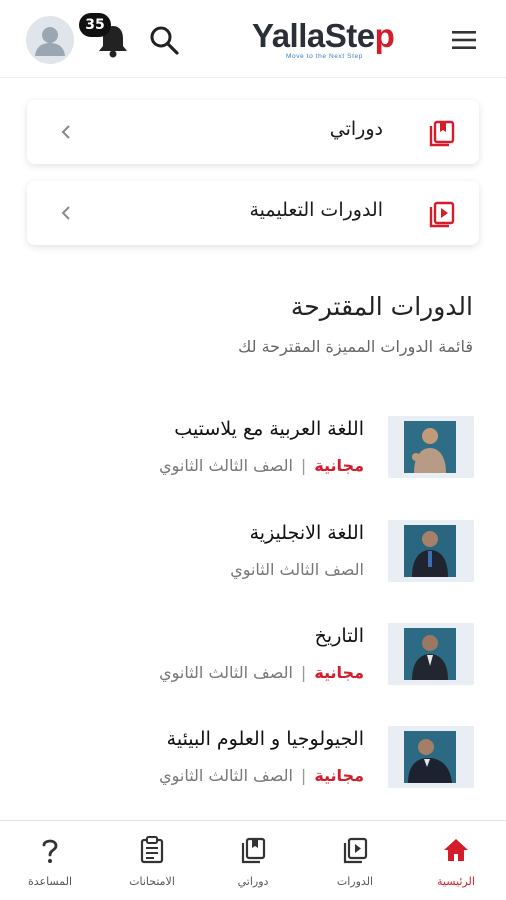 This screenshot has height=900, width=506. I want to click on course-title: الجيولوجيا و العلوم البيئية, so click(265, 739).